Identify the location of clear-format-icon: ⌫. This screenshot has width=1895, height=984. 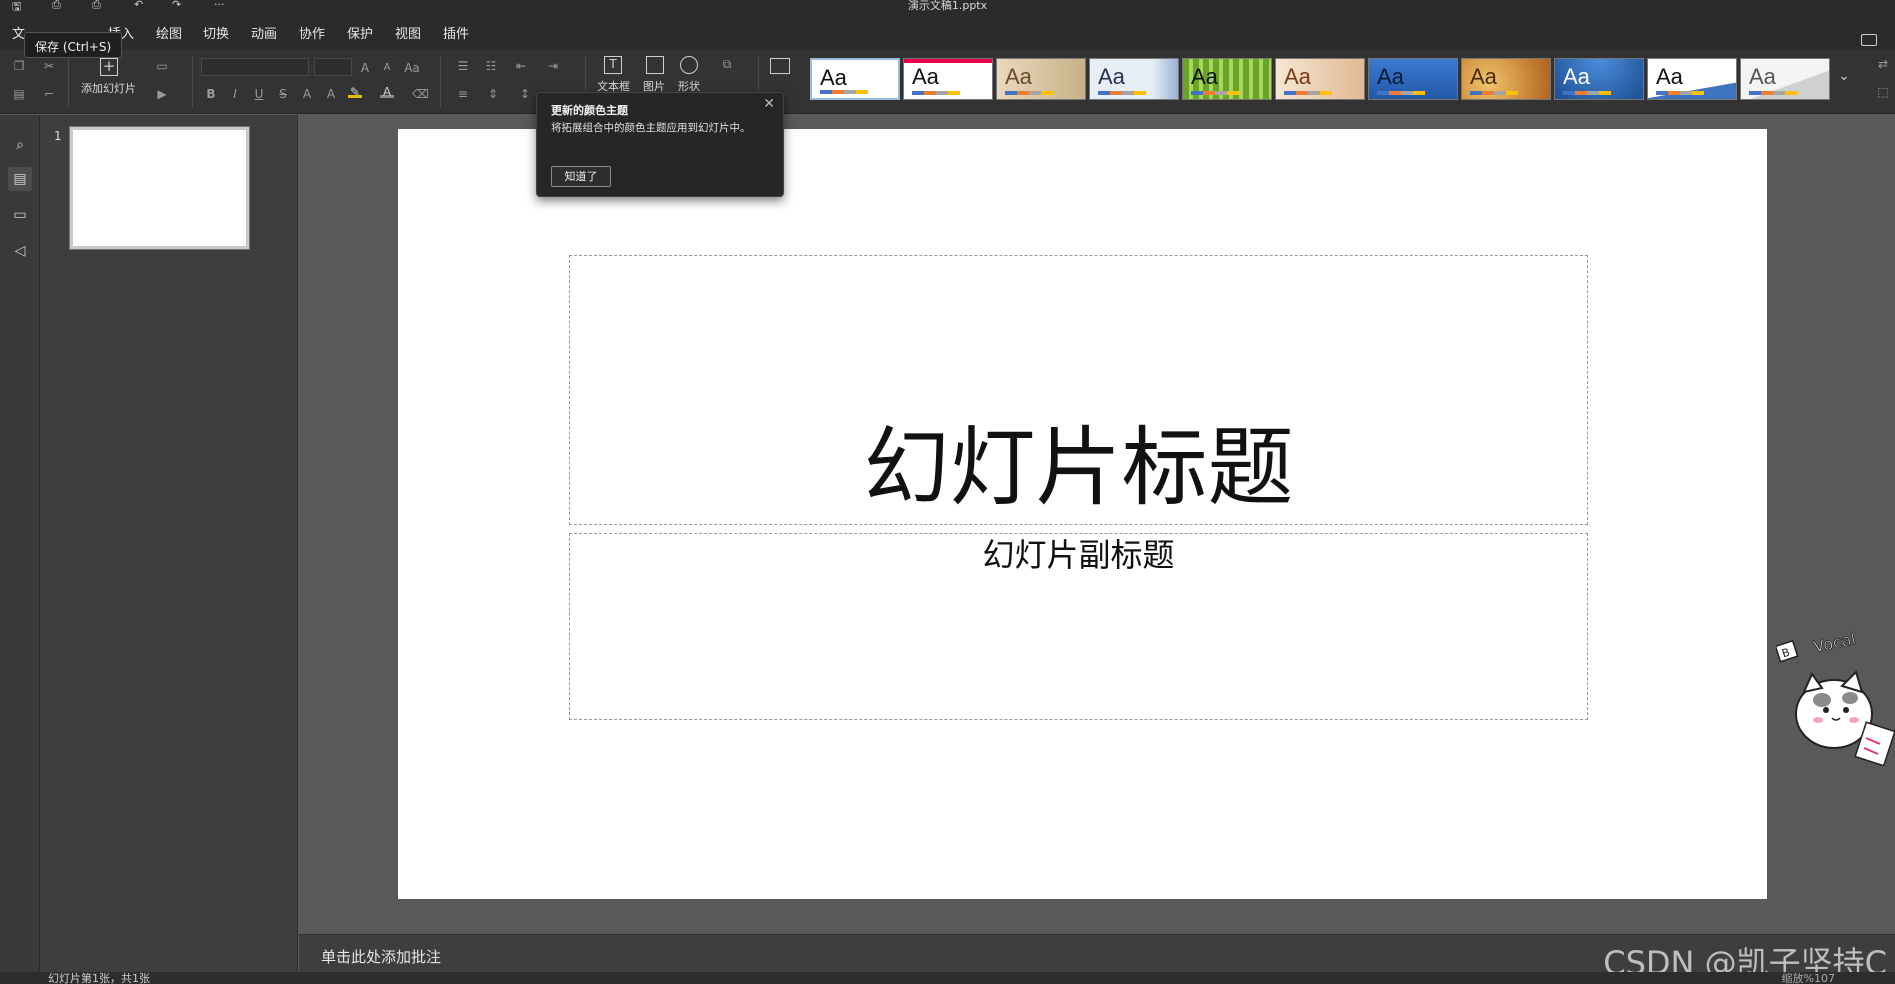
(420, 94).